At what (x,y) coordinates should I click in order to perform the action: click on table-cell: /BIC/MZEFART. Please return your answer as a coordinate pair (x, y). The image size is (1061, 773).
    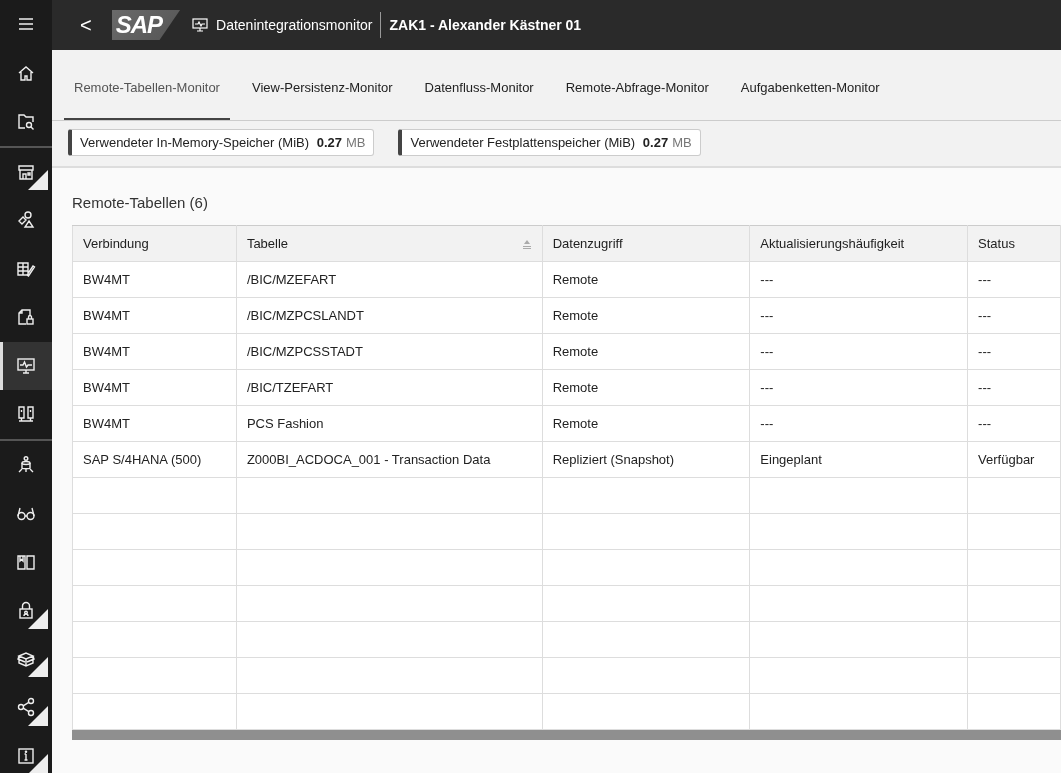
    Looking at the image, I should click on (389, 279).